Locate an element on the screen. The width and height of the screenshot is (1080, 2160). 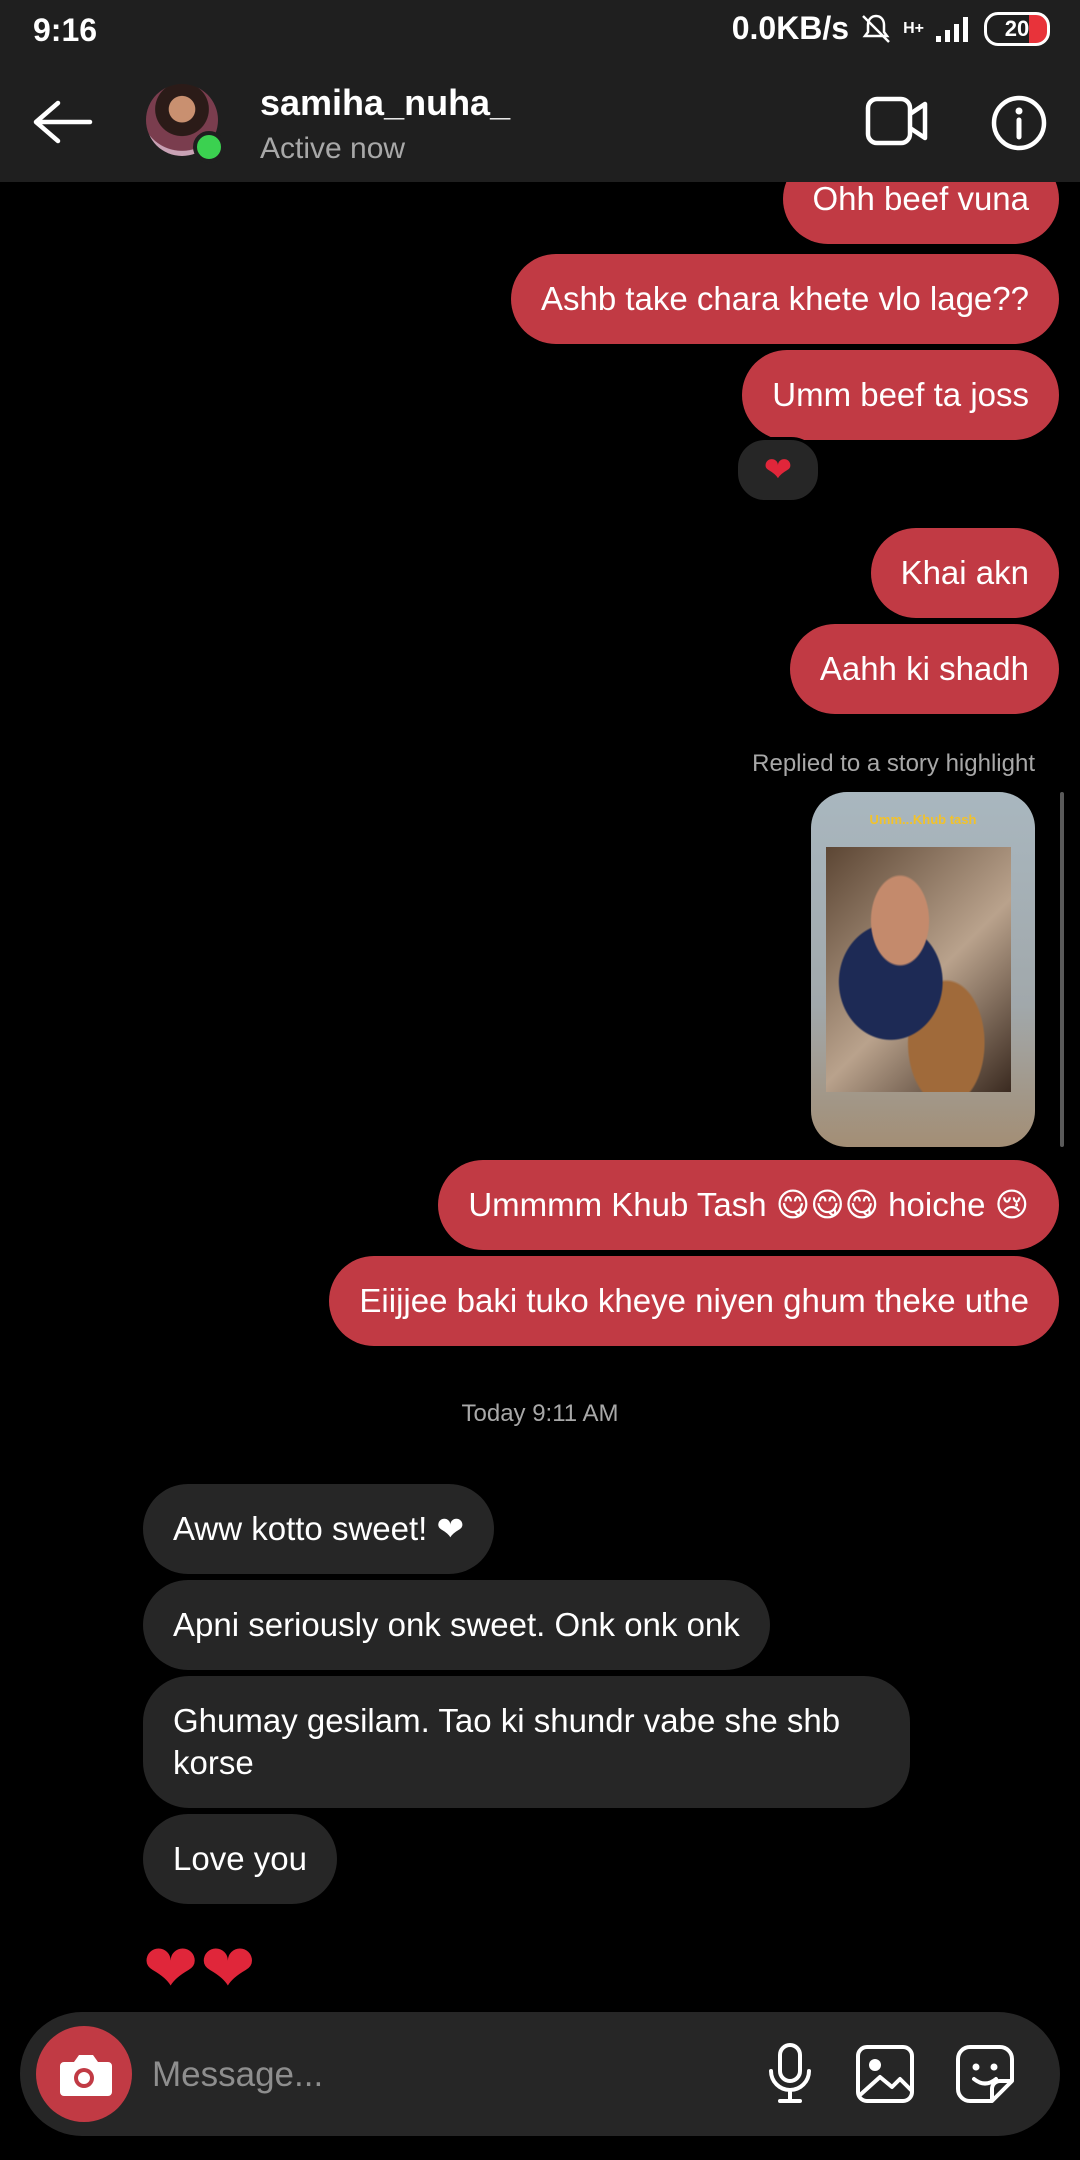
heart-emoji-message: ❤❤ is located at coordinates (200, 1968).